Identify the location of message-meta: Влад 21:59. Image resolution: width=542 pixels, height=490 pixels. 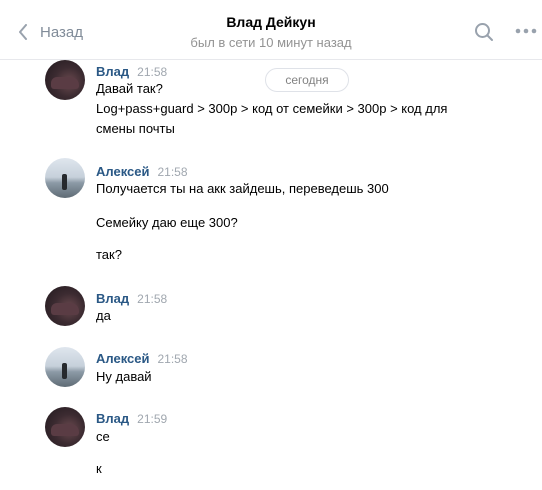
(131, 419).